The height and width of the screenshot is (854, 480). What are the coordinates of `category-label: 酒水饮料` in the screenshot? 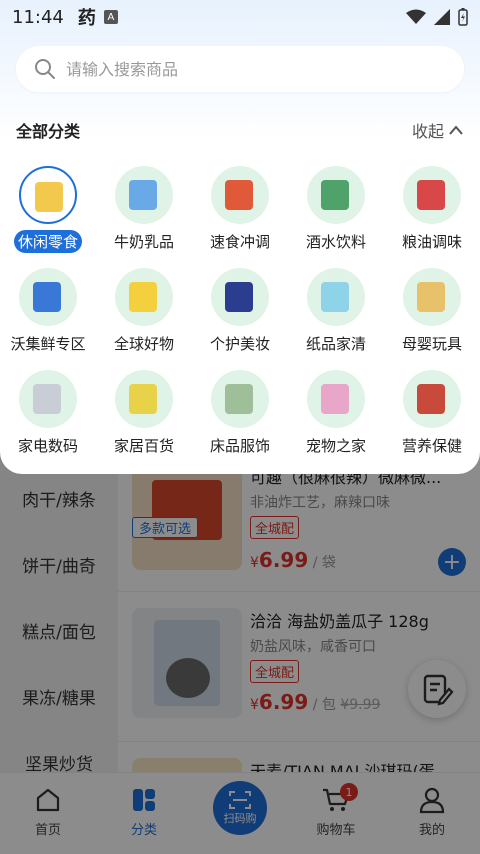 It's located at (335, 242).